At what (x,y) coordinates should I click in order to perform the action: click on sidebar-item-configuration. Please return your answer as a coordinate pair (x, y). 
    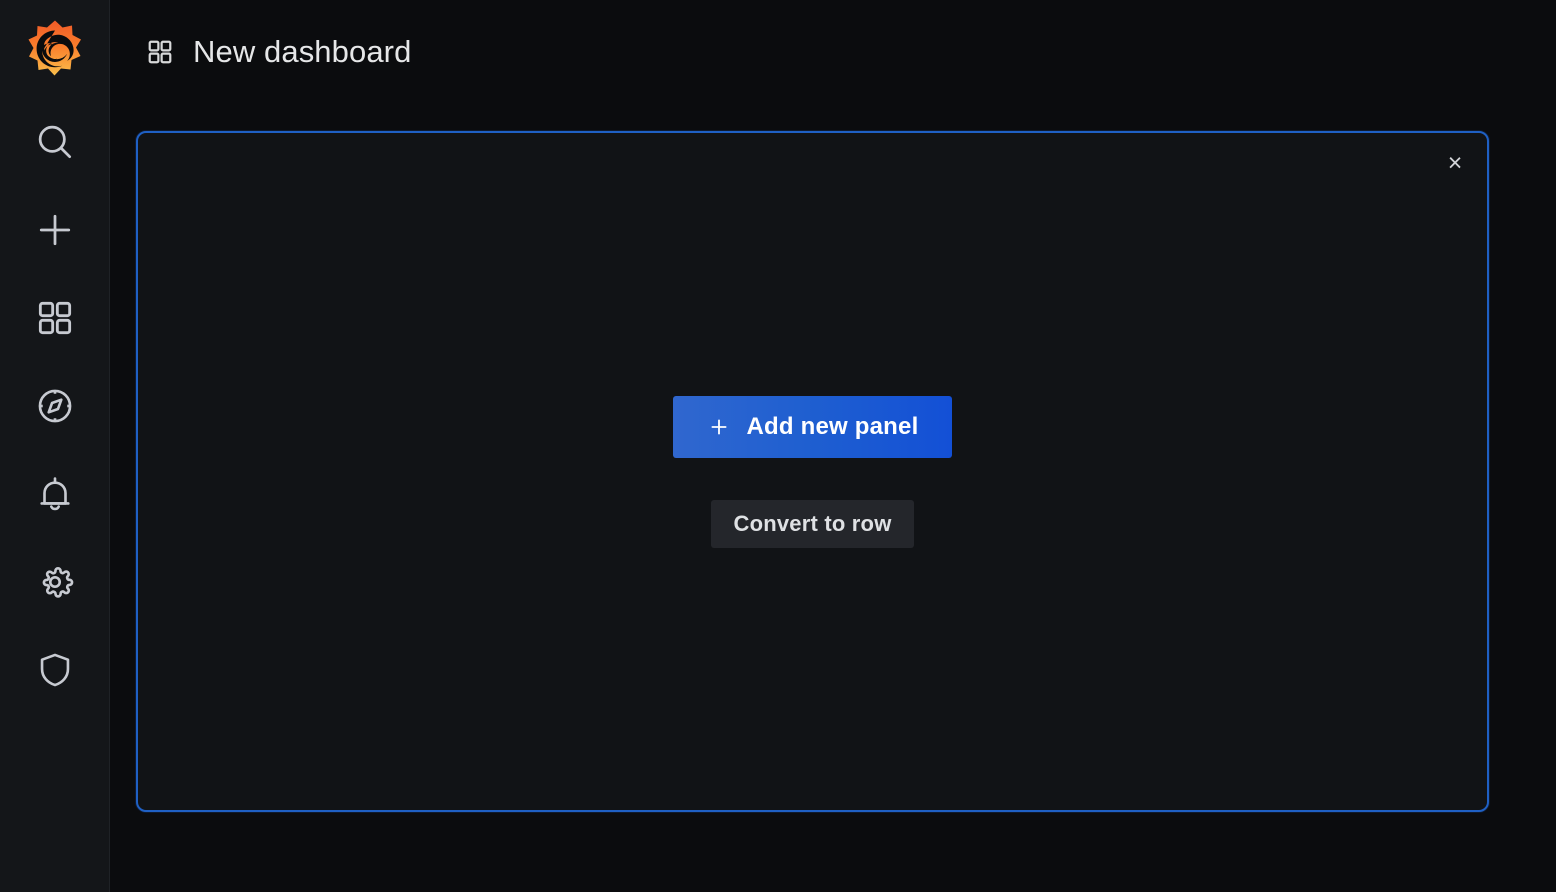
    Looking at the image, I should click on (55, 582).